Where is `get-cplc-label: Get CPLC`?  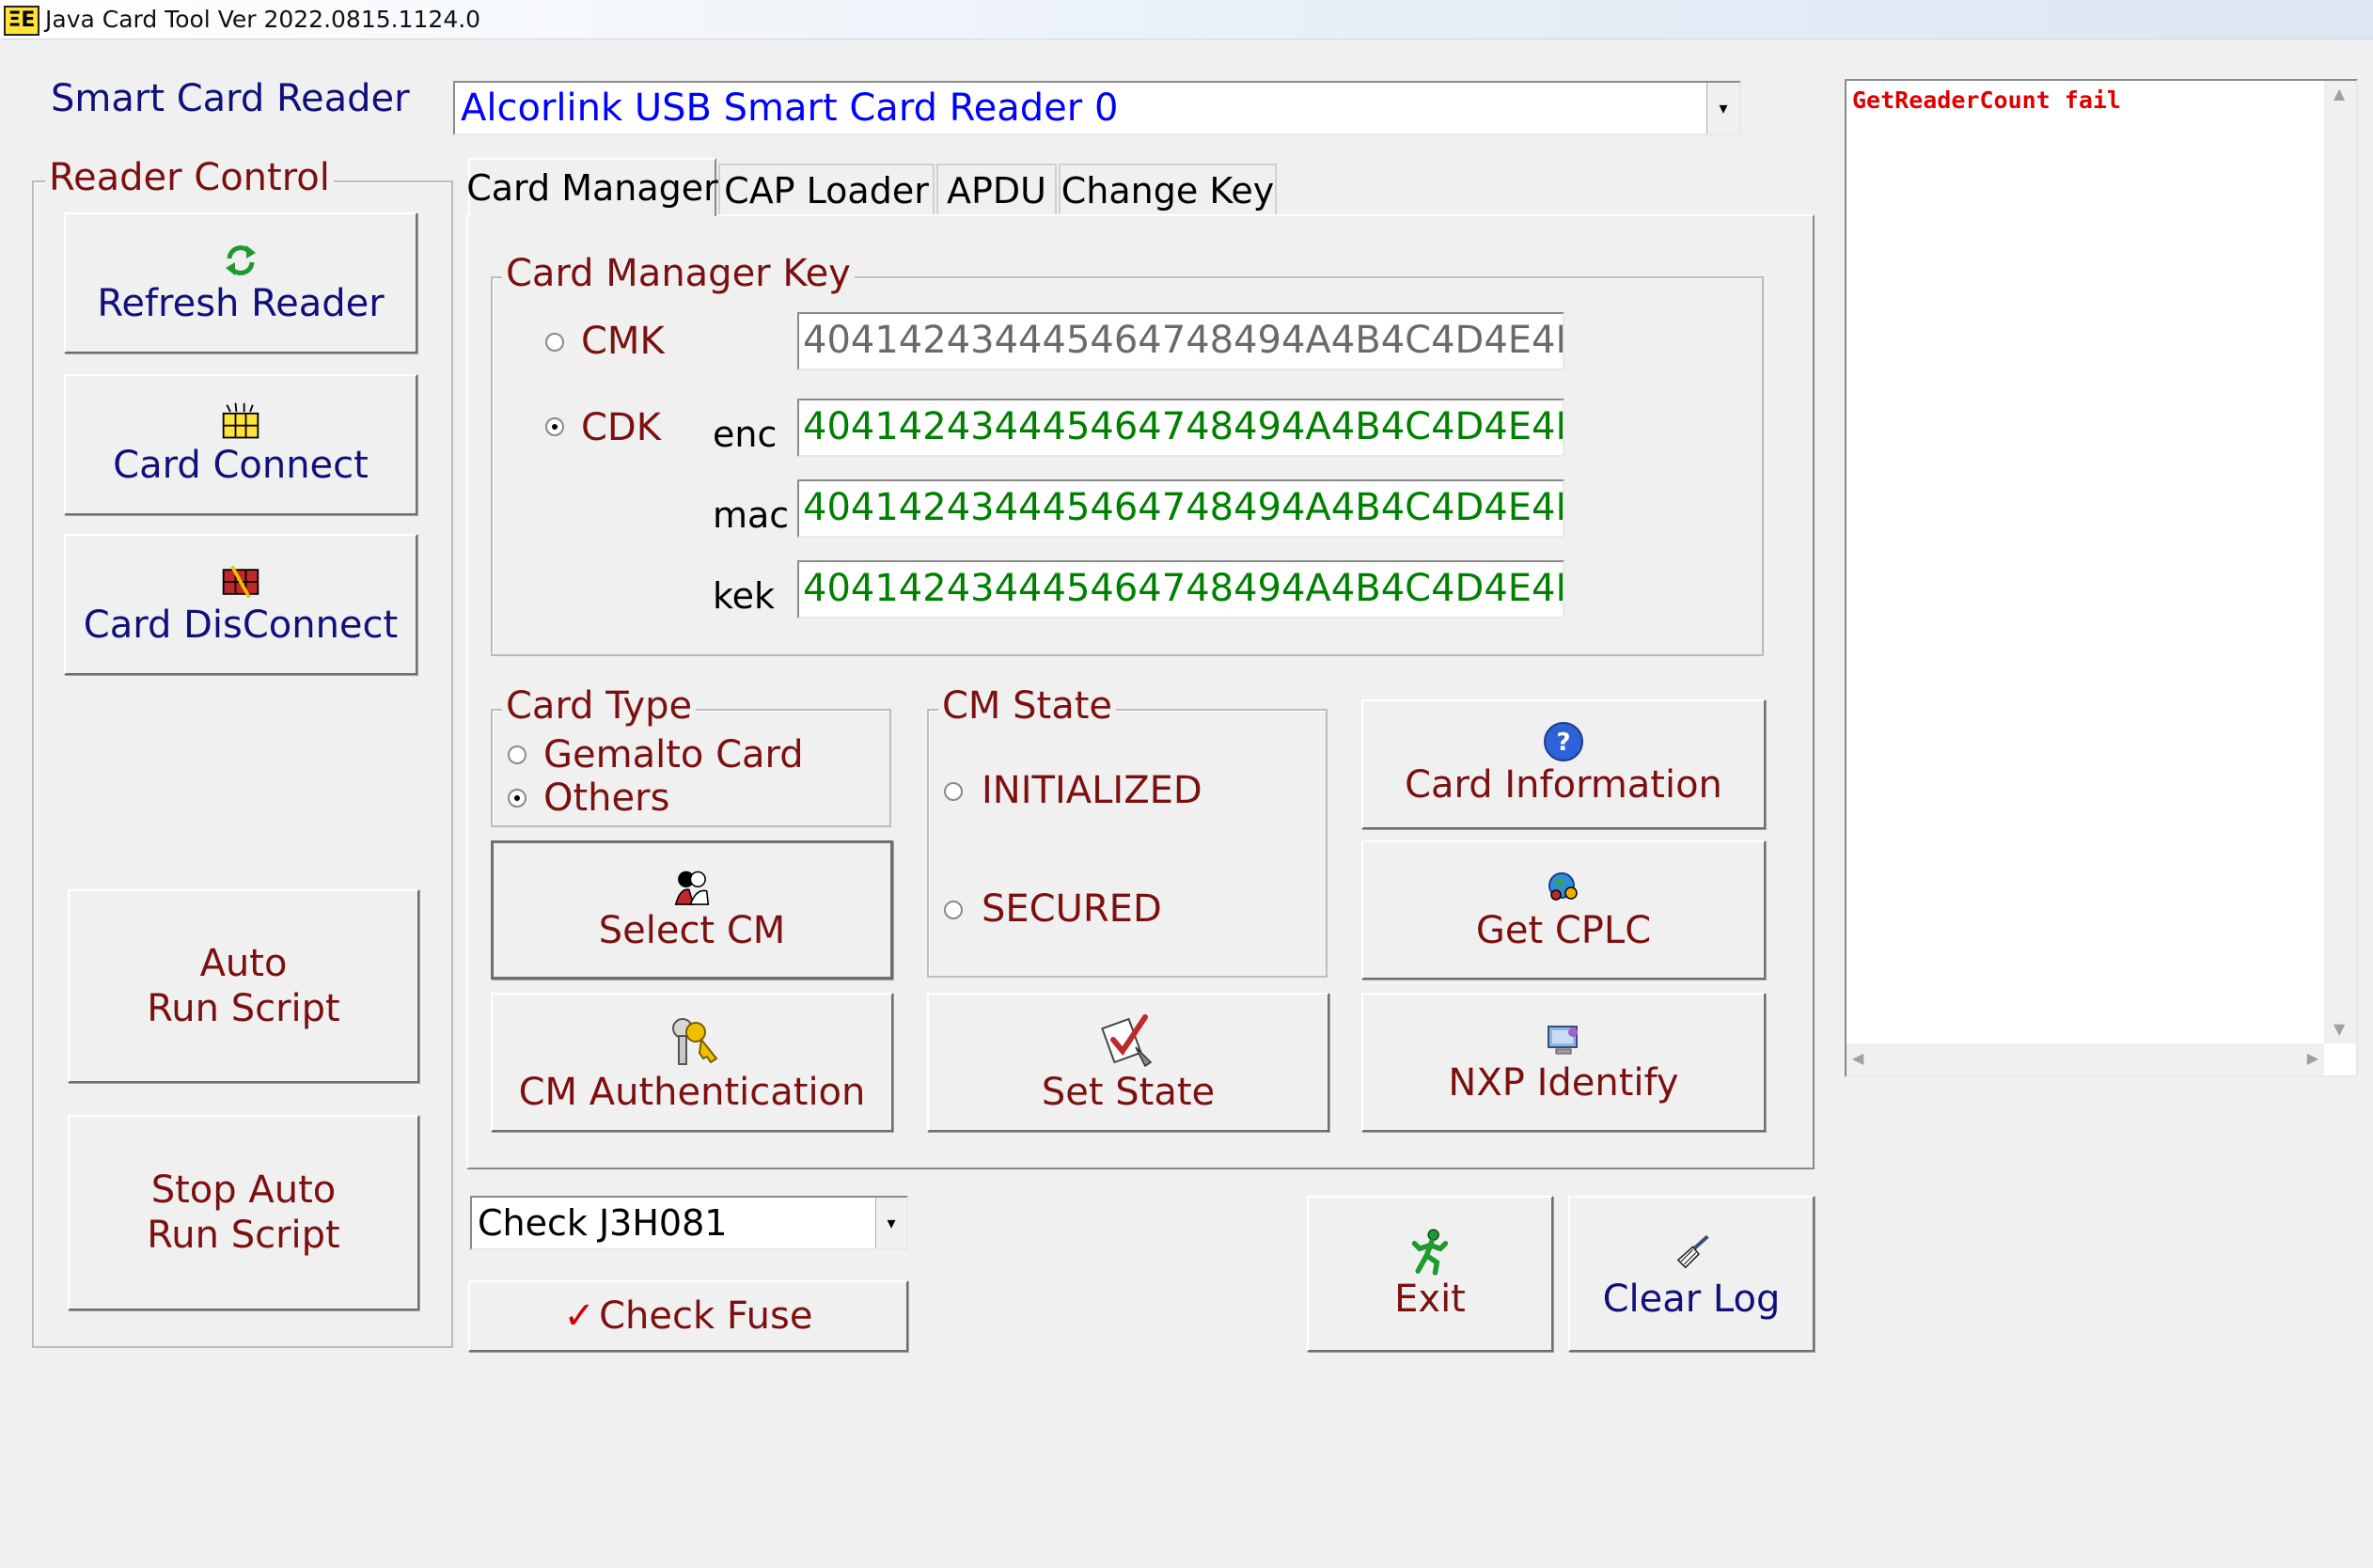 get-cplc-label: Get CPLC is located at coordinates (1564, 930).